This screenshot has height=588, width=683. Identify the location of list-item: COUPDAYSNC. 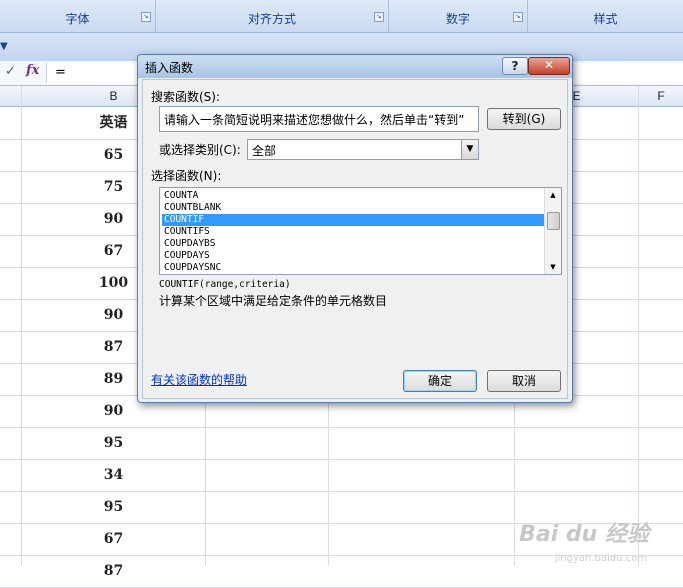
(353, 268).